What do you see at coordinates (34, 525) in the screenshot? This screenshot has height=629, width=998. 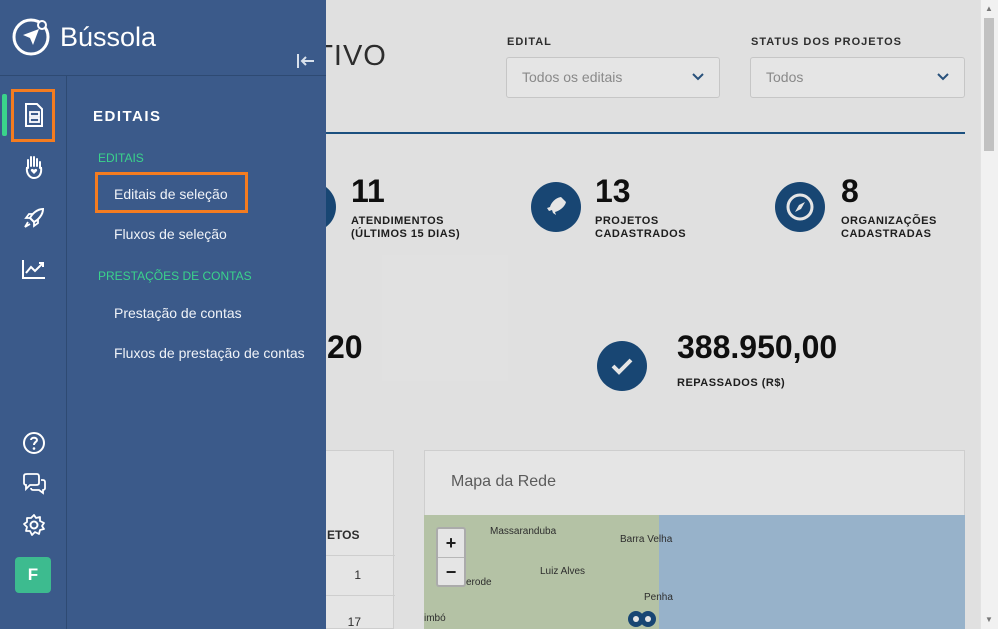 I see `gear-icon` at bounding box center [34, 525].